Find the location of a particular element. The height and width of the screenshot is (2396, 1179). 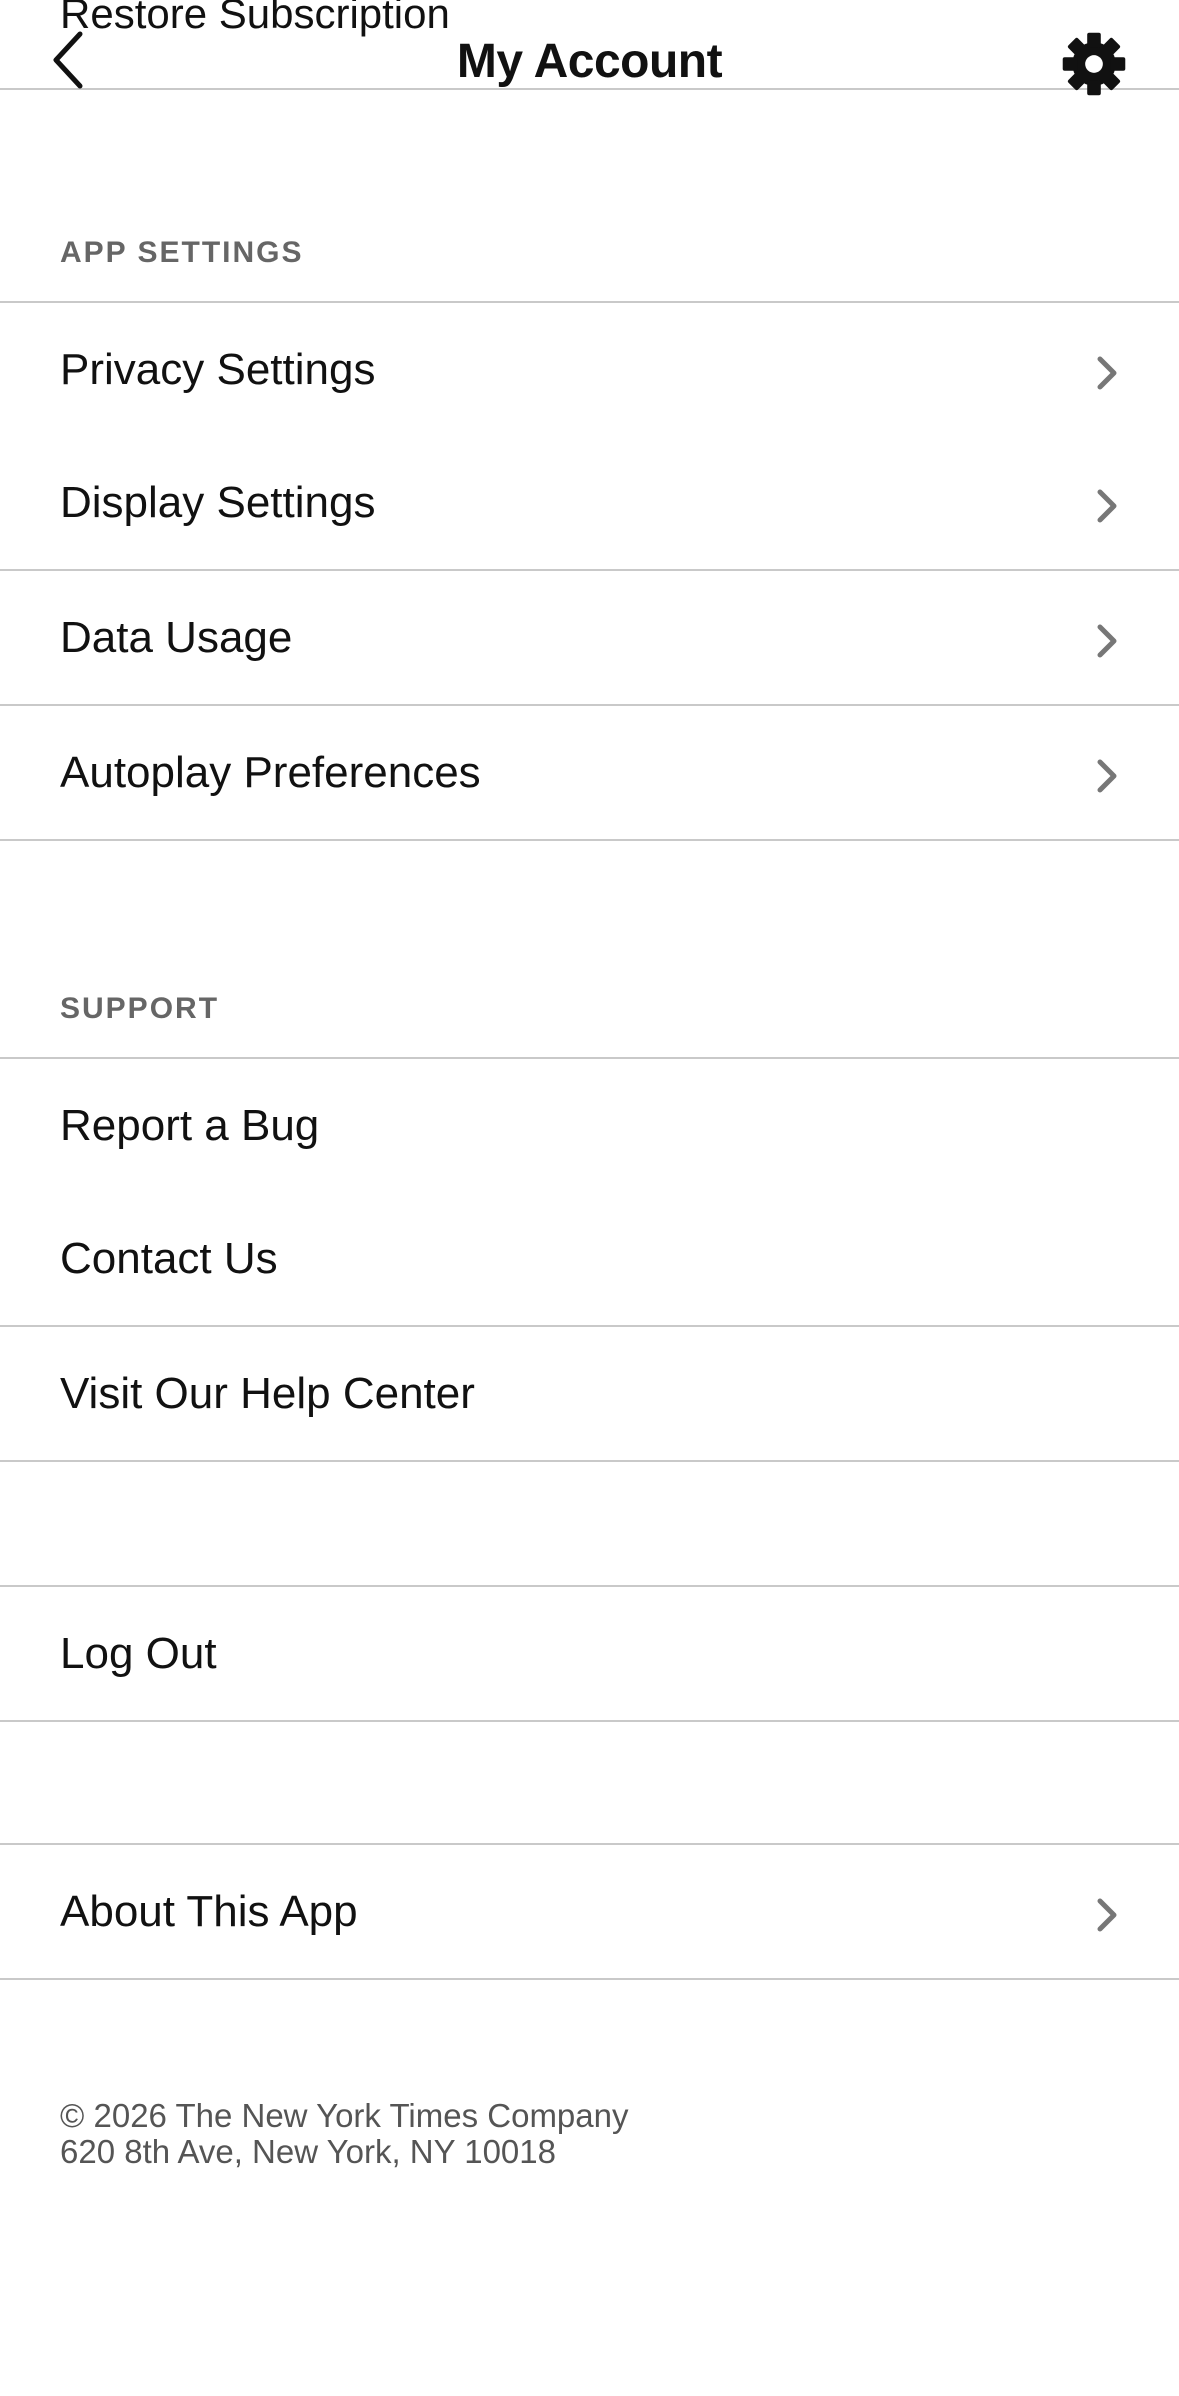

restore-subscription-link: Restore Subscription is located at coordinates (255, 19).